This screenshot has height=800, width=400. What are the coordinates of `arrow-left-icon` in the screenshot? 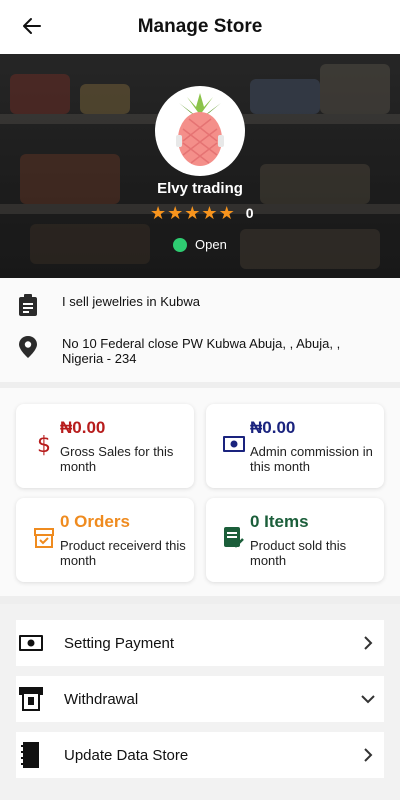 It's located at (32, 26).